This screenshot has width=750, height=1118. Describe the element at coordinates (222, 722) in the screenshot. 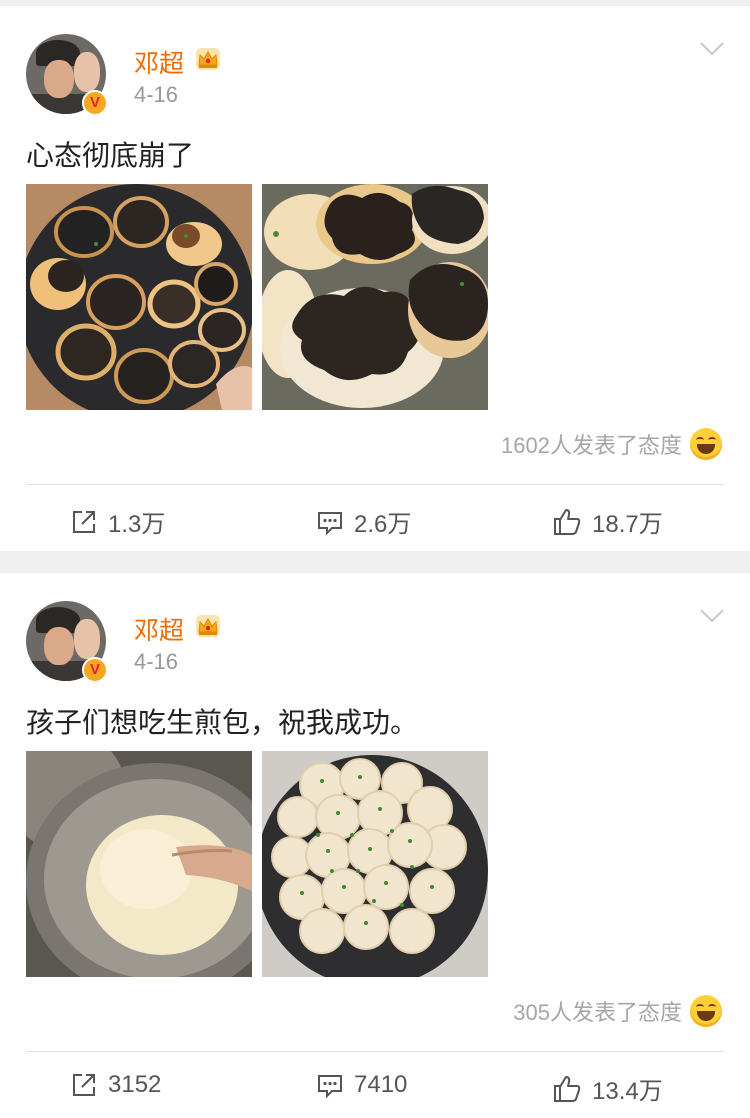

I see `post-text: 孩子们想吃生煎包，祝我成功。` at that location.